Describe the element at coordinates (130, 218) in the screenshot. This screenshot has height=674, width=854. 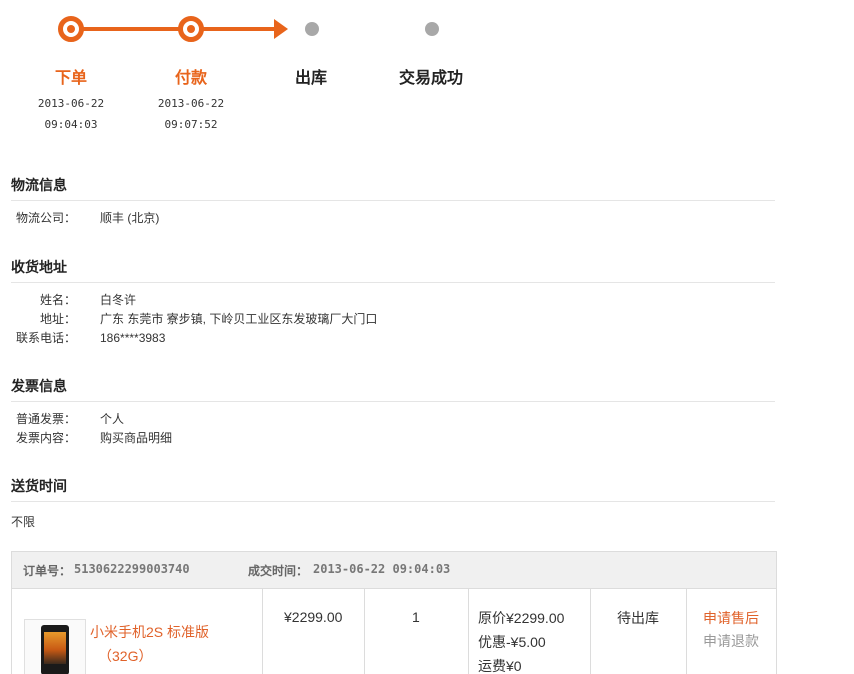
I see `logistics-company-value: 顺丰 (北京)` at that location.